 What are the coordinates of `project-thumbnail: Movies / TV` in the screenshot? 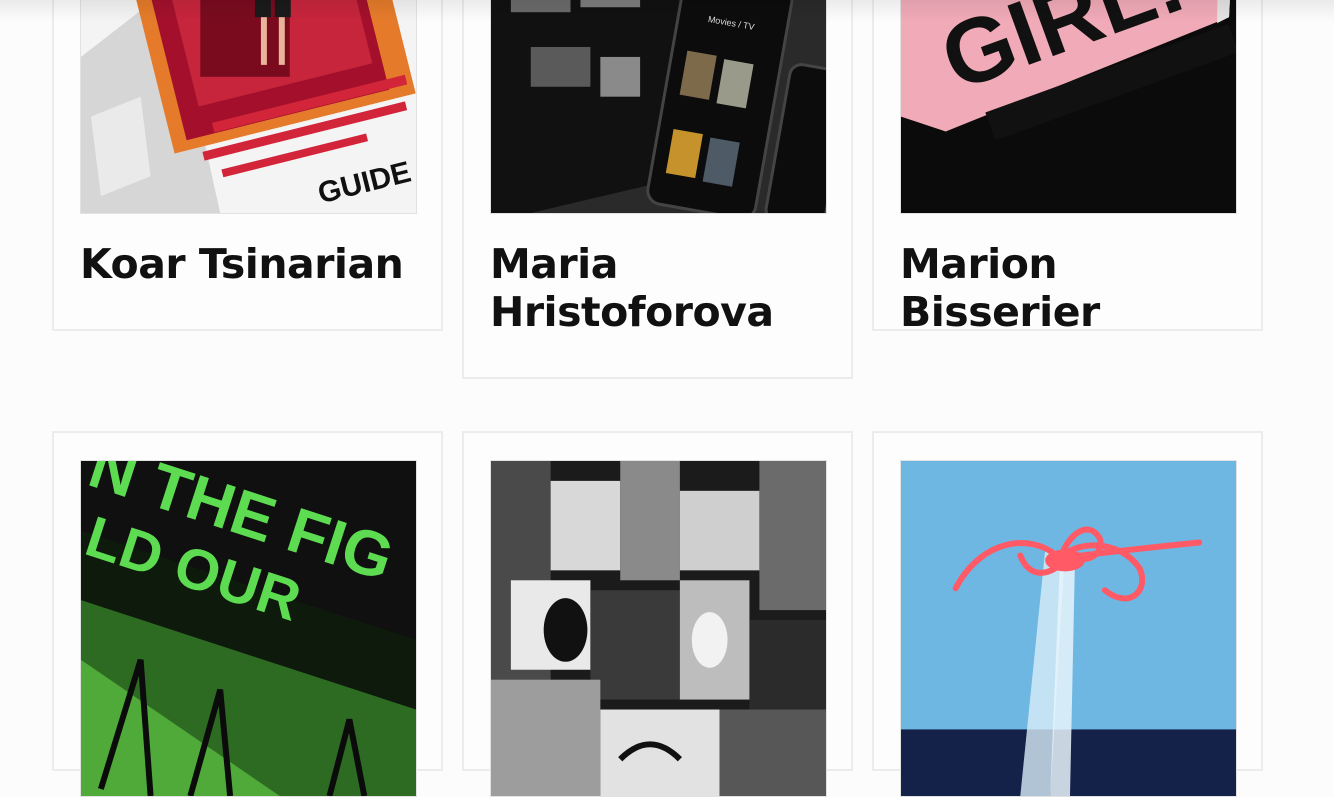 It's located at (658, 107).